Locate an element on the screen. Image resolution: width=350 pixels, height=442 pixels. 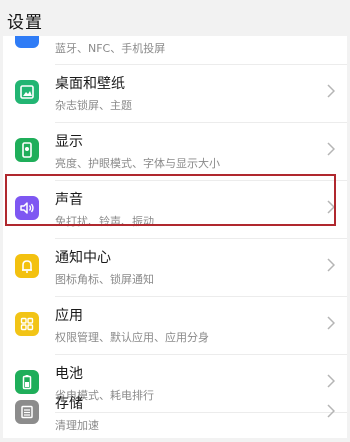
header-bar: 设置 is located at coordinates (175, 18).